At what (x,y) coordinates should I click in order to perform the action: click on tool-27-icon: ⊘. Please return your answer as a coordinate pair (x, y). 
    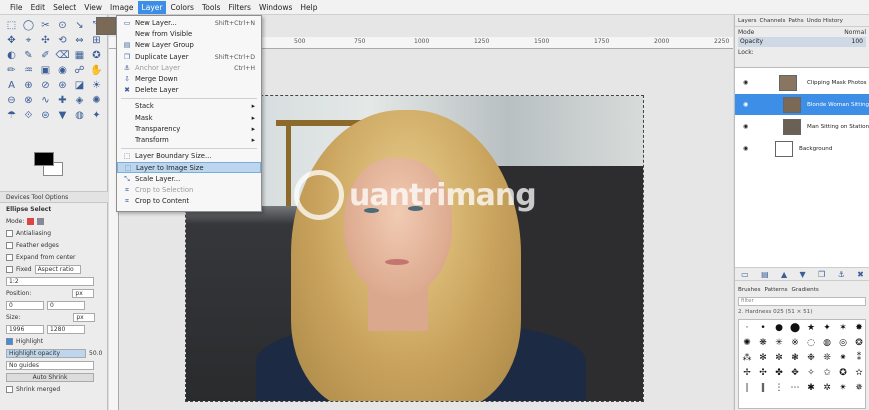
    Looking at the image, I should click on (45, 85).